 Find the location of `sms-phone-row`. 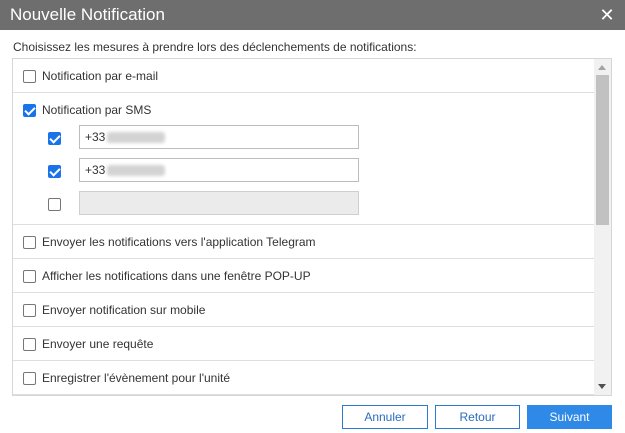

sms-phone-row is located at coordinates (304, 204).